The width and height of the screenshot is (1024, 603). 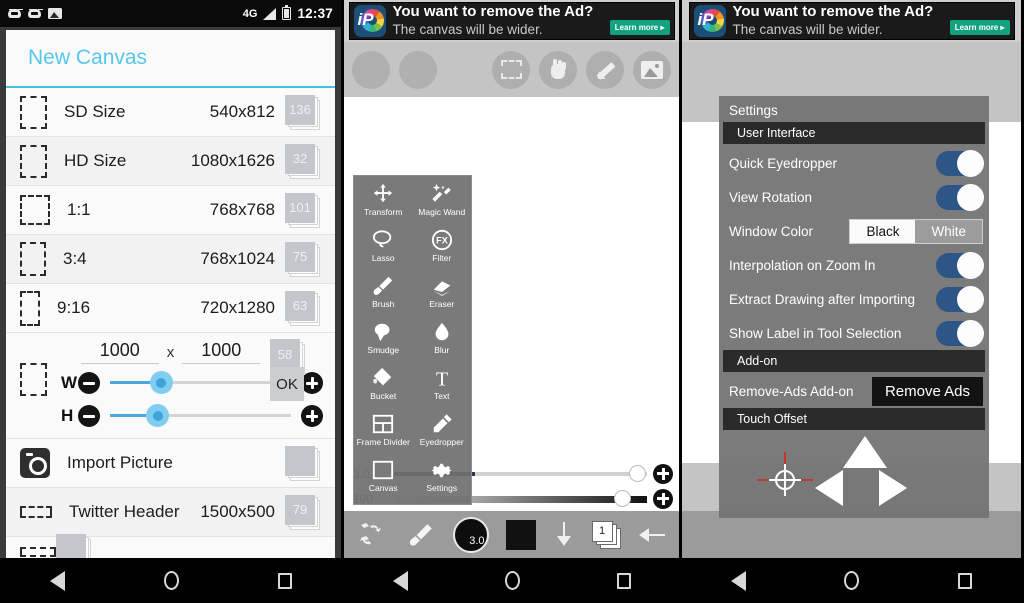 What do you see at coordinates (470, 534) in the screenshot?
I see `brush-size-button: 3.0` at bounding box center [470, 534].